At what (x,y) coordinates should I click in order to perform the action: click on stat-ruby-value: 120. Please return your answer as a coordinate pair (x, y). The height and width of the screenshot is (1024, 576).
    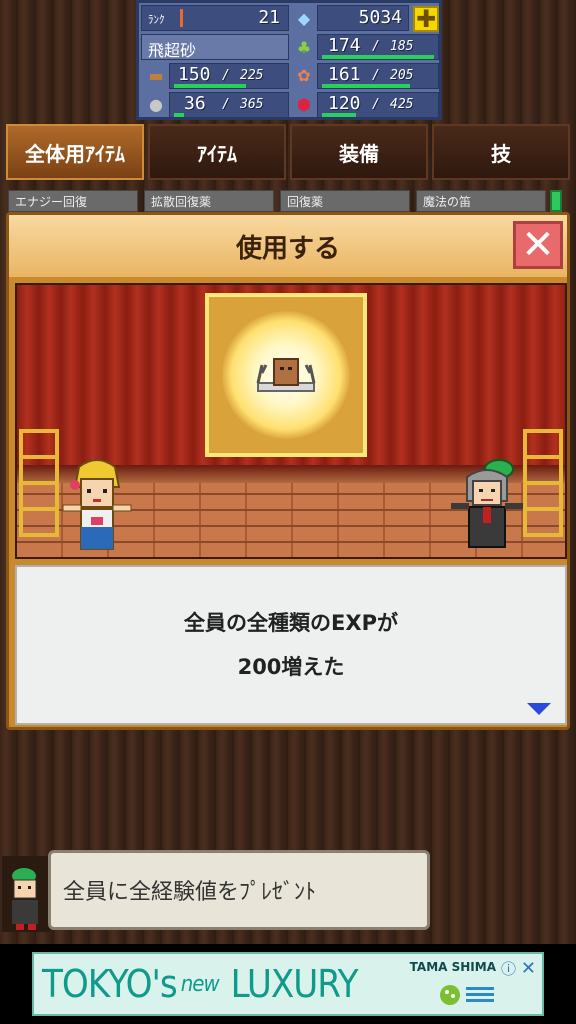
    Looking at the image, I should click on (344, 103).